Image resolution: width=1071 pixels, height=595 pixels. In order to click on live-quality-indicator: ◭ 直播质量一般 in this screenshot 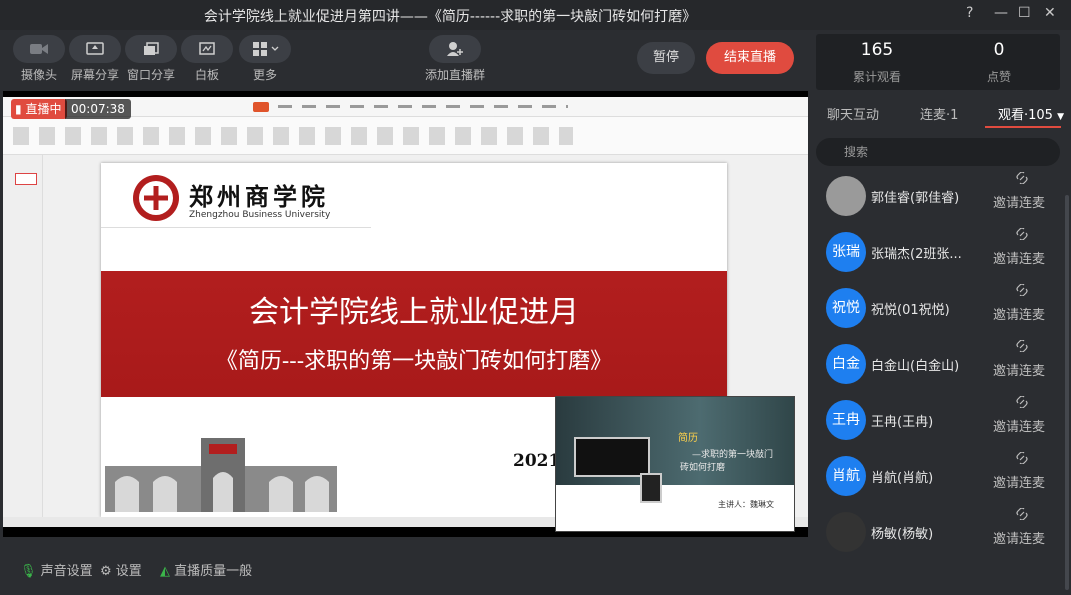, I will do `click(206, 569)`.